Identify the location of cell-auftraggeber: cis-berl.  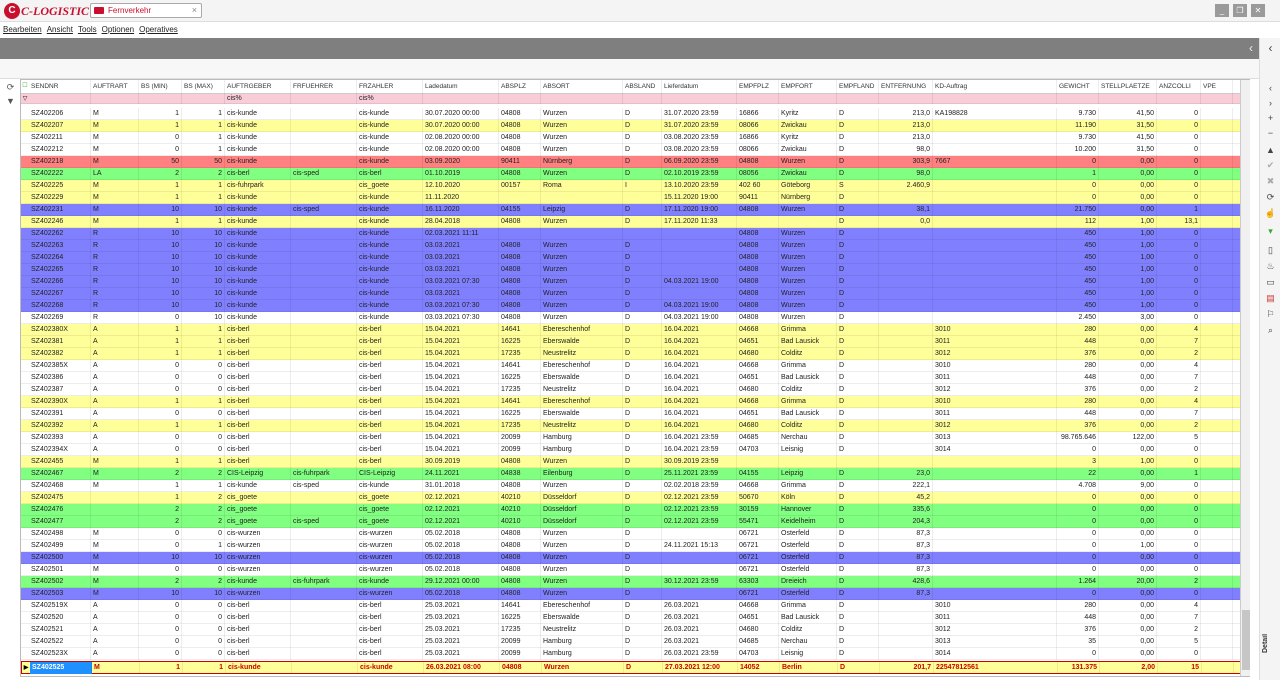
(258, 606).